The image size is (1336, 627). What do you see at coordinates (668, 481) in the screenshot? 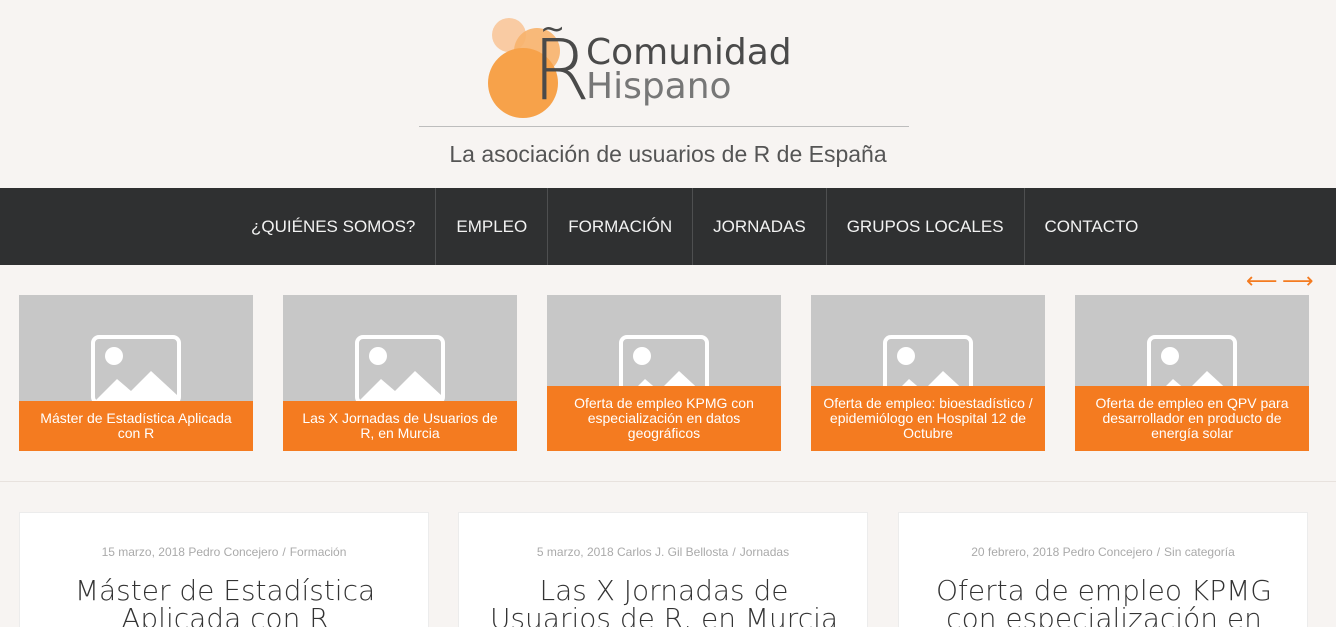
I see `section-divider` at bounding box center [668, 481].